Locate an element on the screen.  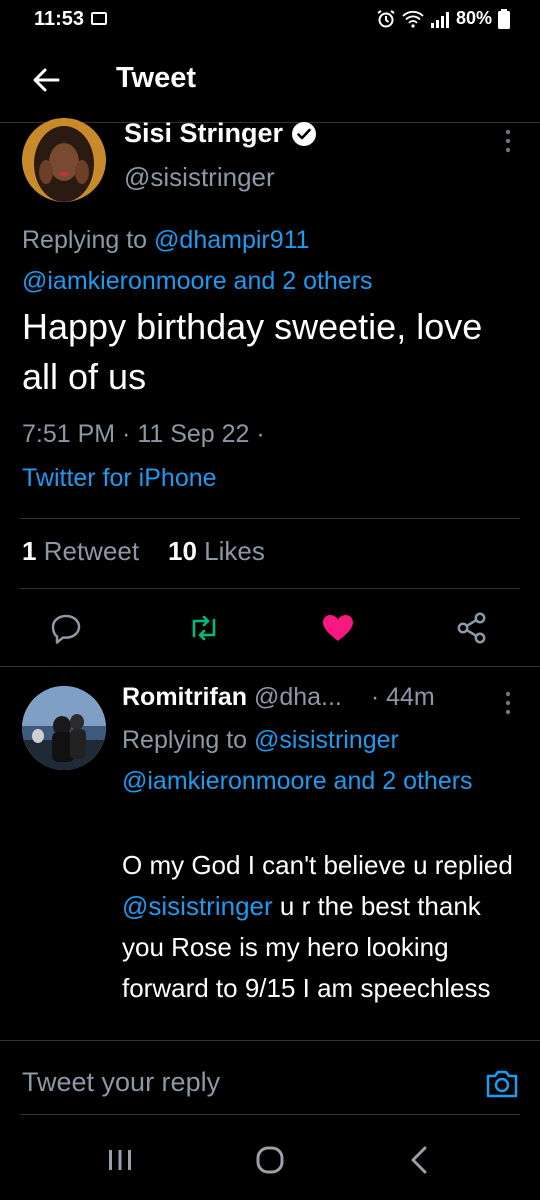
likes-label: Likes is located at coordinates (234, 551).